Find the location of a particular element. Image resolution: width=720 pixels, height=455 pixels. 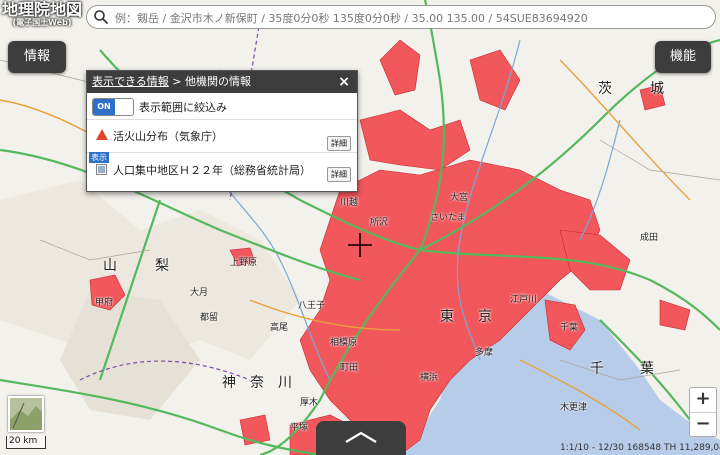

features-button: 機能 is located at coordinates (683, 57).